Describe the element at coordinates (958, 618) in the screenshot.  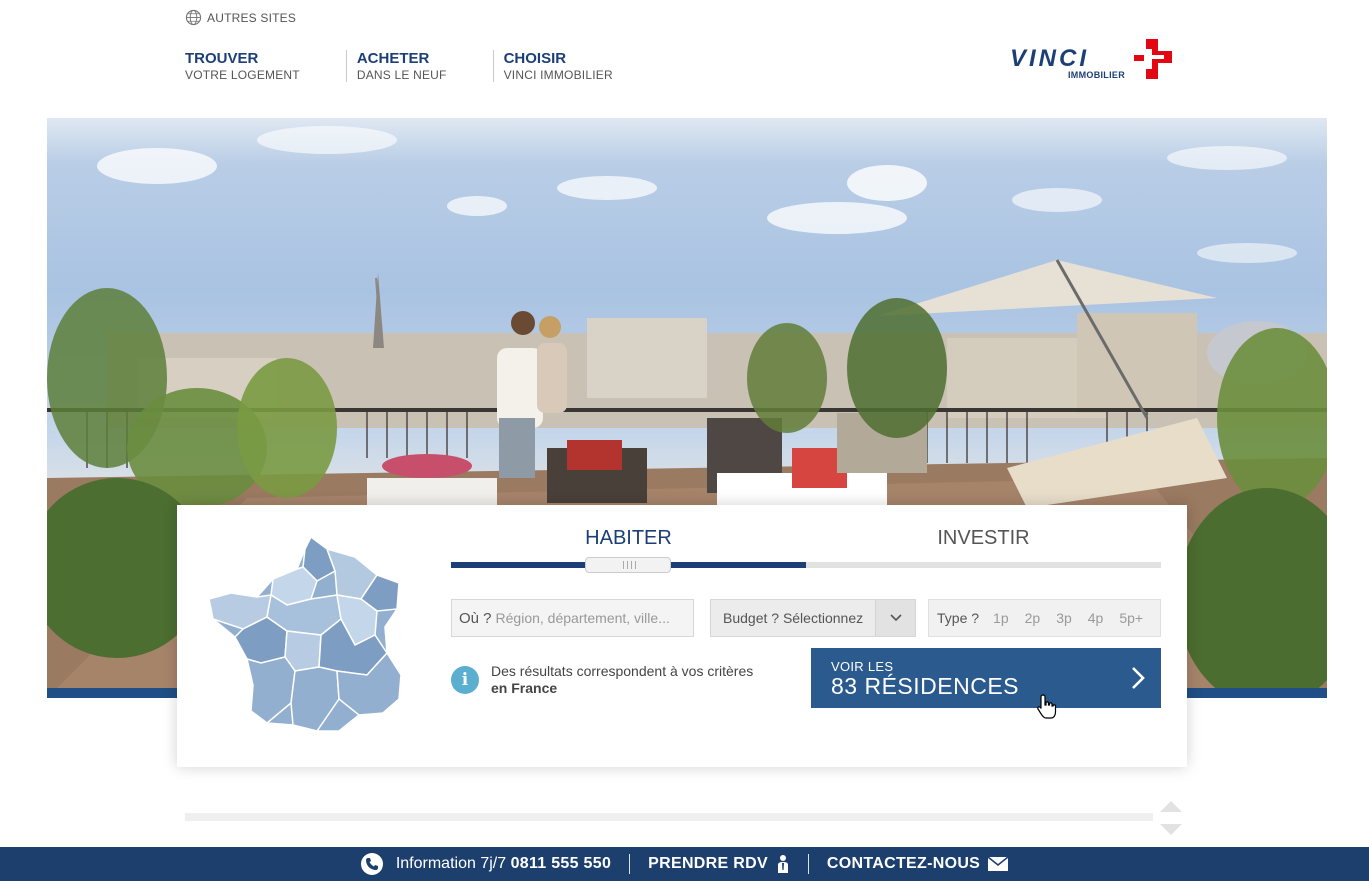
I see `type-label: Type ?` at that location.